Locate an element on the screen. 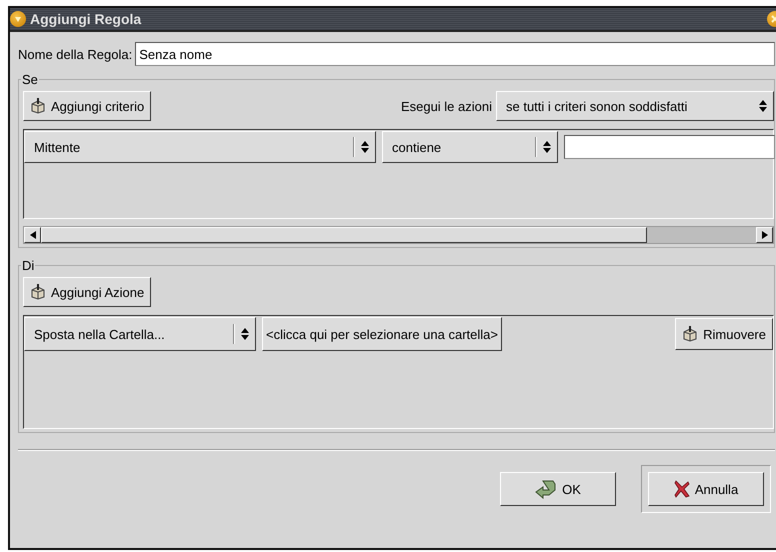 This screenshot has height=552, width=776. frame-title: Se is located at coordinates (30, 79).